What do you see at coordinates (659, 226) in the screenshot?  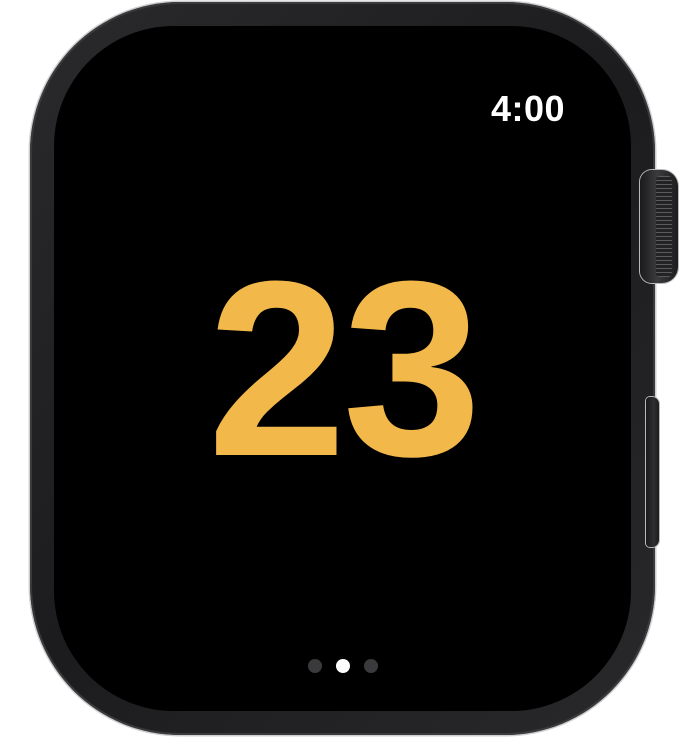 I see `digital-crown` at bounding box center [659, 226].